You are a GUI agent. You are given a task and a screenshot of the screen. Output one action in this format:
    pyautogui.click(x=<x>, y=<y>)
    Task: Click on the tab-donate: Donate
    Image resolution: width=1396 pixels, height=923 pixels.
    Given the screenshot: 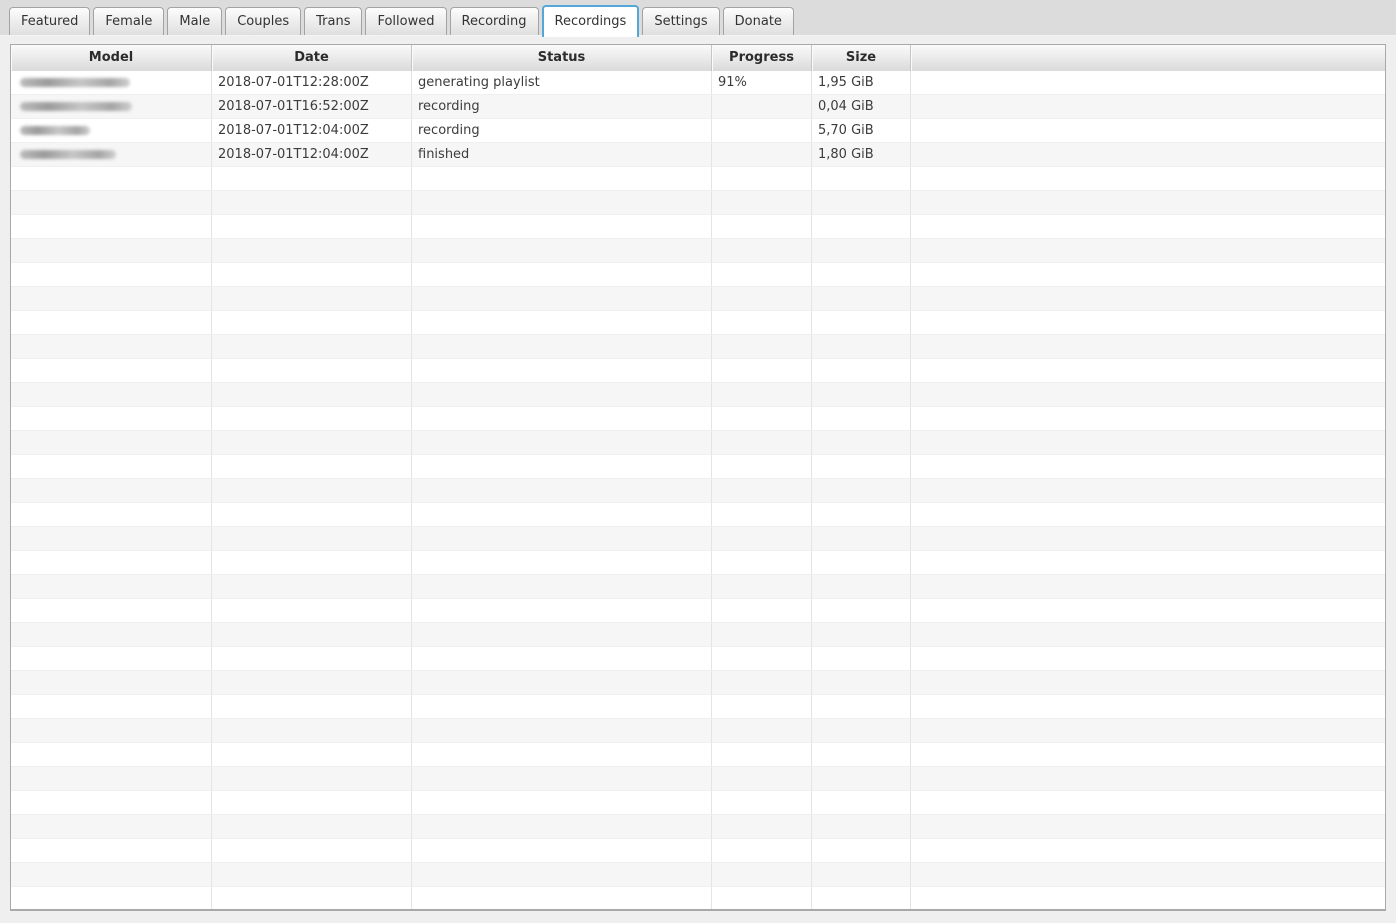 What is the action you would take?
    pyautogui.click(x=758, y=21)
    